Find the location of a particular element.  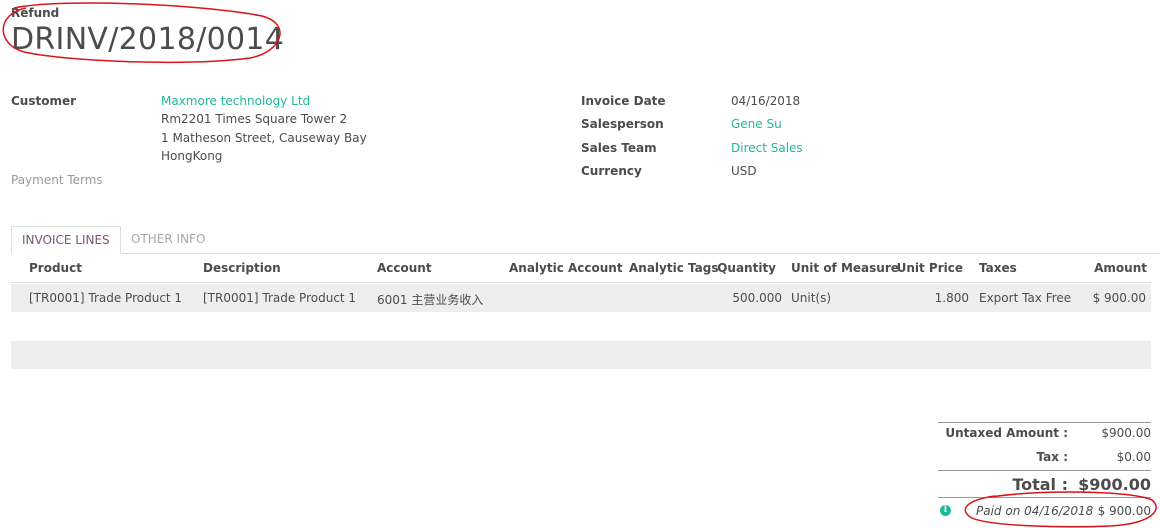

cell-unit-price: 1.800 is located at coordinates (951, 298).